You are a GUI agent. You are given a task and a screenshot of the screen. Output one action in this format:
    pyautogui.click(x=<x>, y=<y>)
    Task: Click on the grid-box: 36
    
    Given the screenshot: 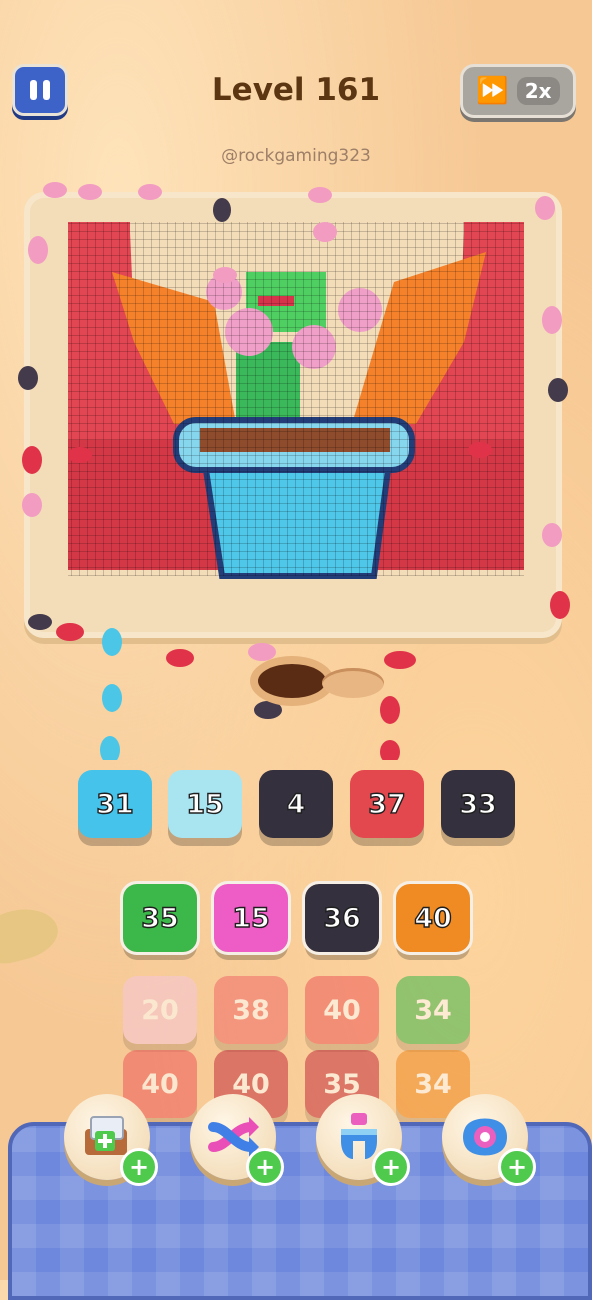 What is the action you would take?
    pyautogui.click(x=342, y=918)
    